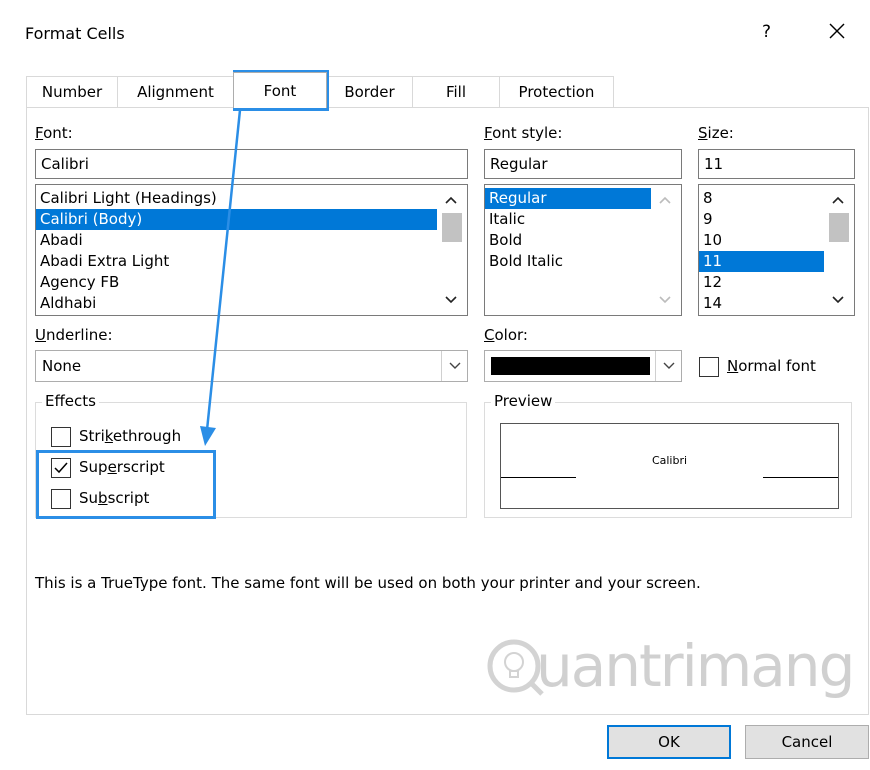  What do you see at coordinates (61, 499) in the screenshot?
I see `subscript-checkbox` at bounding box center [61, 499].